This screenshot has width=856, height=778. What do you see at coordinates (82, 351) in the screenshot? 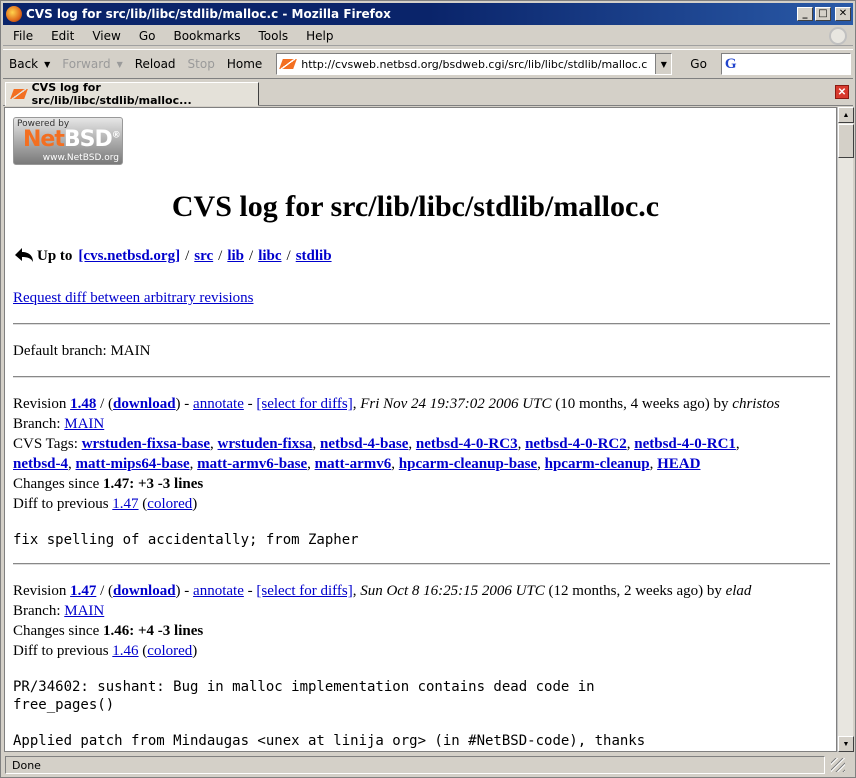
I see `default-branch-text: Default branch: MAIN` at bounding box center [82, 351].